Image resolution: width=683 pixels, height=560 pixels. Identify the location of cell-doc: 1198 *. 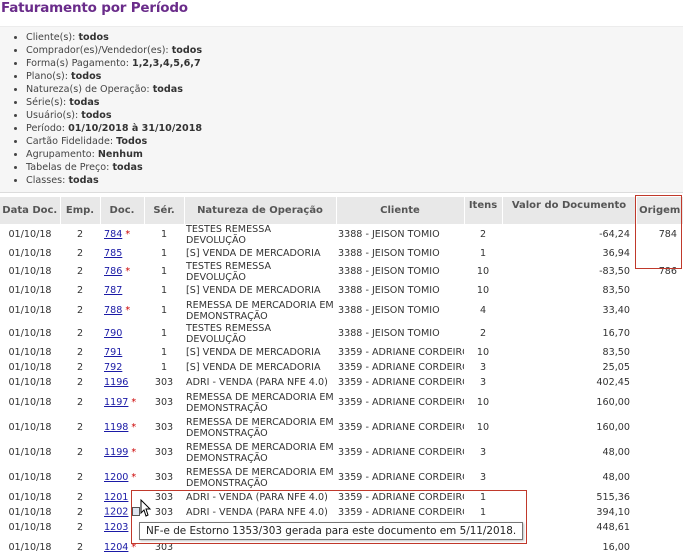
(122, 427).